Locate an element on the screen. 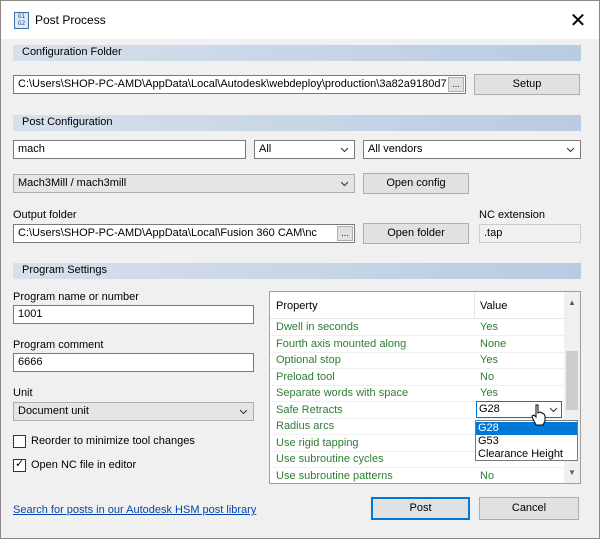 The height and width of the screenshot is (539, 600). reorder-label: Reorder to minimize tool changes is located at coordinates (113, 441).